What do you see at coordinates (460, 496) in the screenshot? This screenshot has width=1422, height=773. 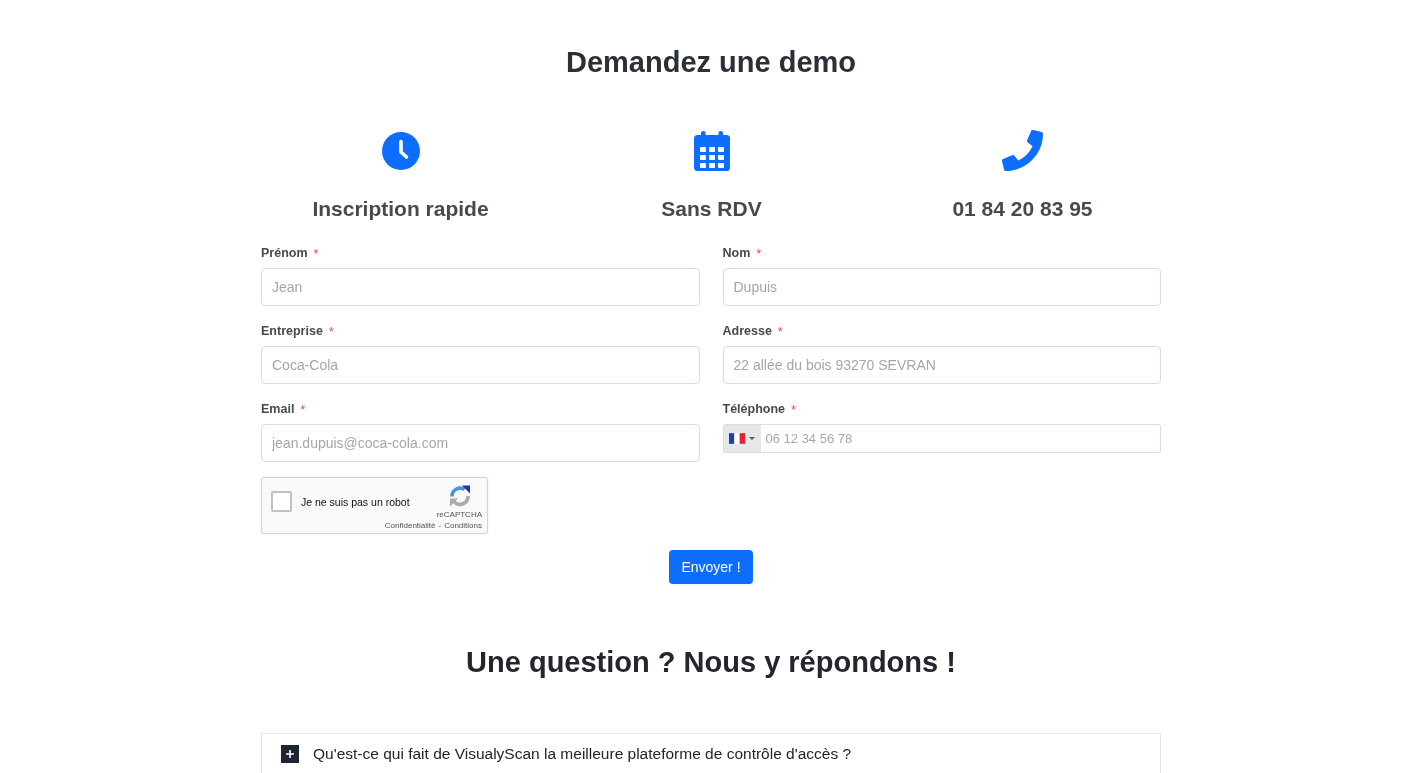 I see `circular-arrows-icon` at bounding box center [460, 496].